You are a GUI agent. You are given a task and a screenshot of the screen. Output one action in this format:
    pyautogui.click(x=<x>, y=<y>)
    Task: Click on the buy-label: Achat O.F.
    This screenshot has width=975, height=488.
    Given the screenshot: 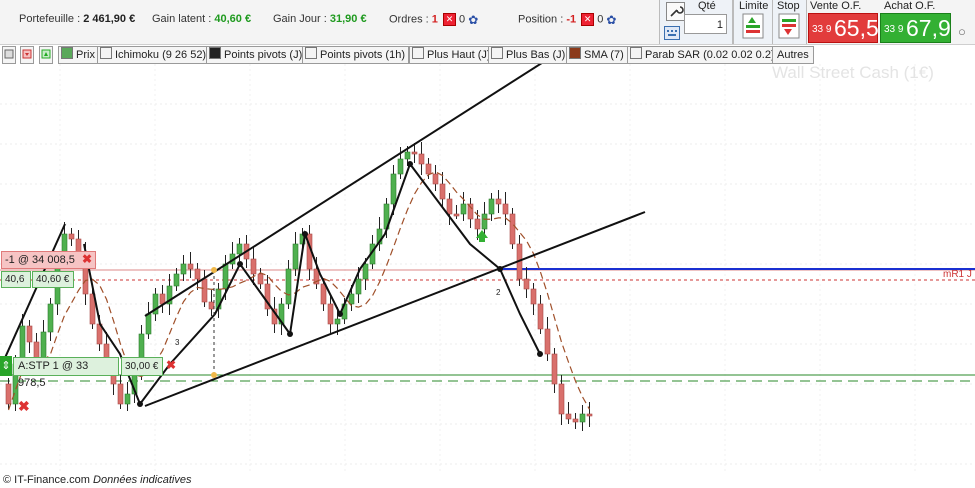 What is the action you would take?
    pyautogui.click(x=910, y=6)
    